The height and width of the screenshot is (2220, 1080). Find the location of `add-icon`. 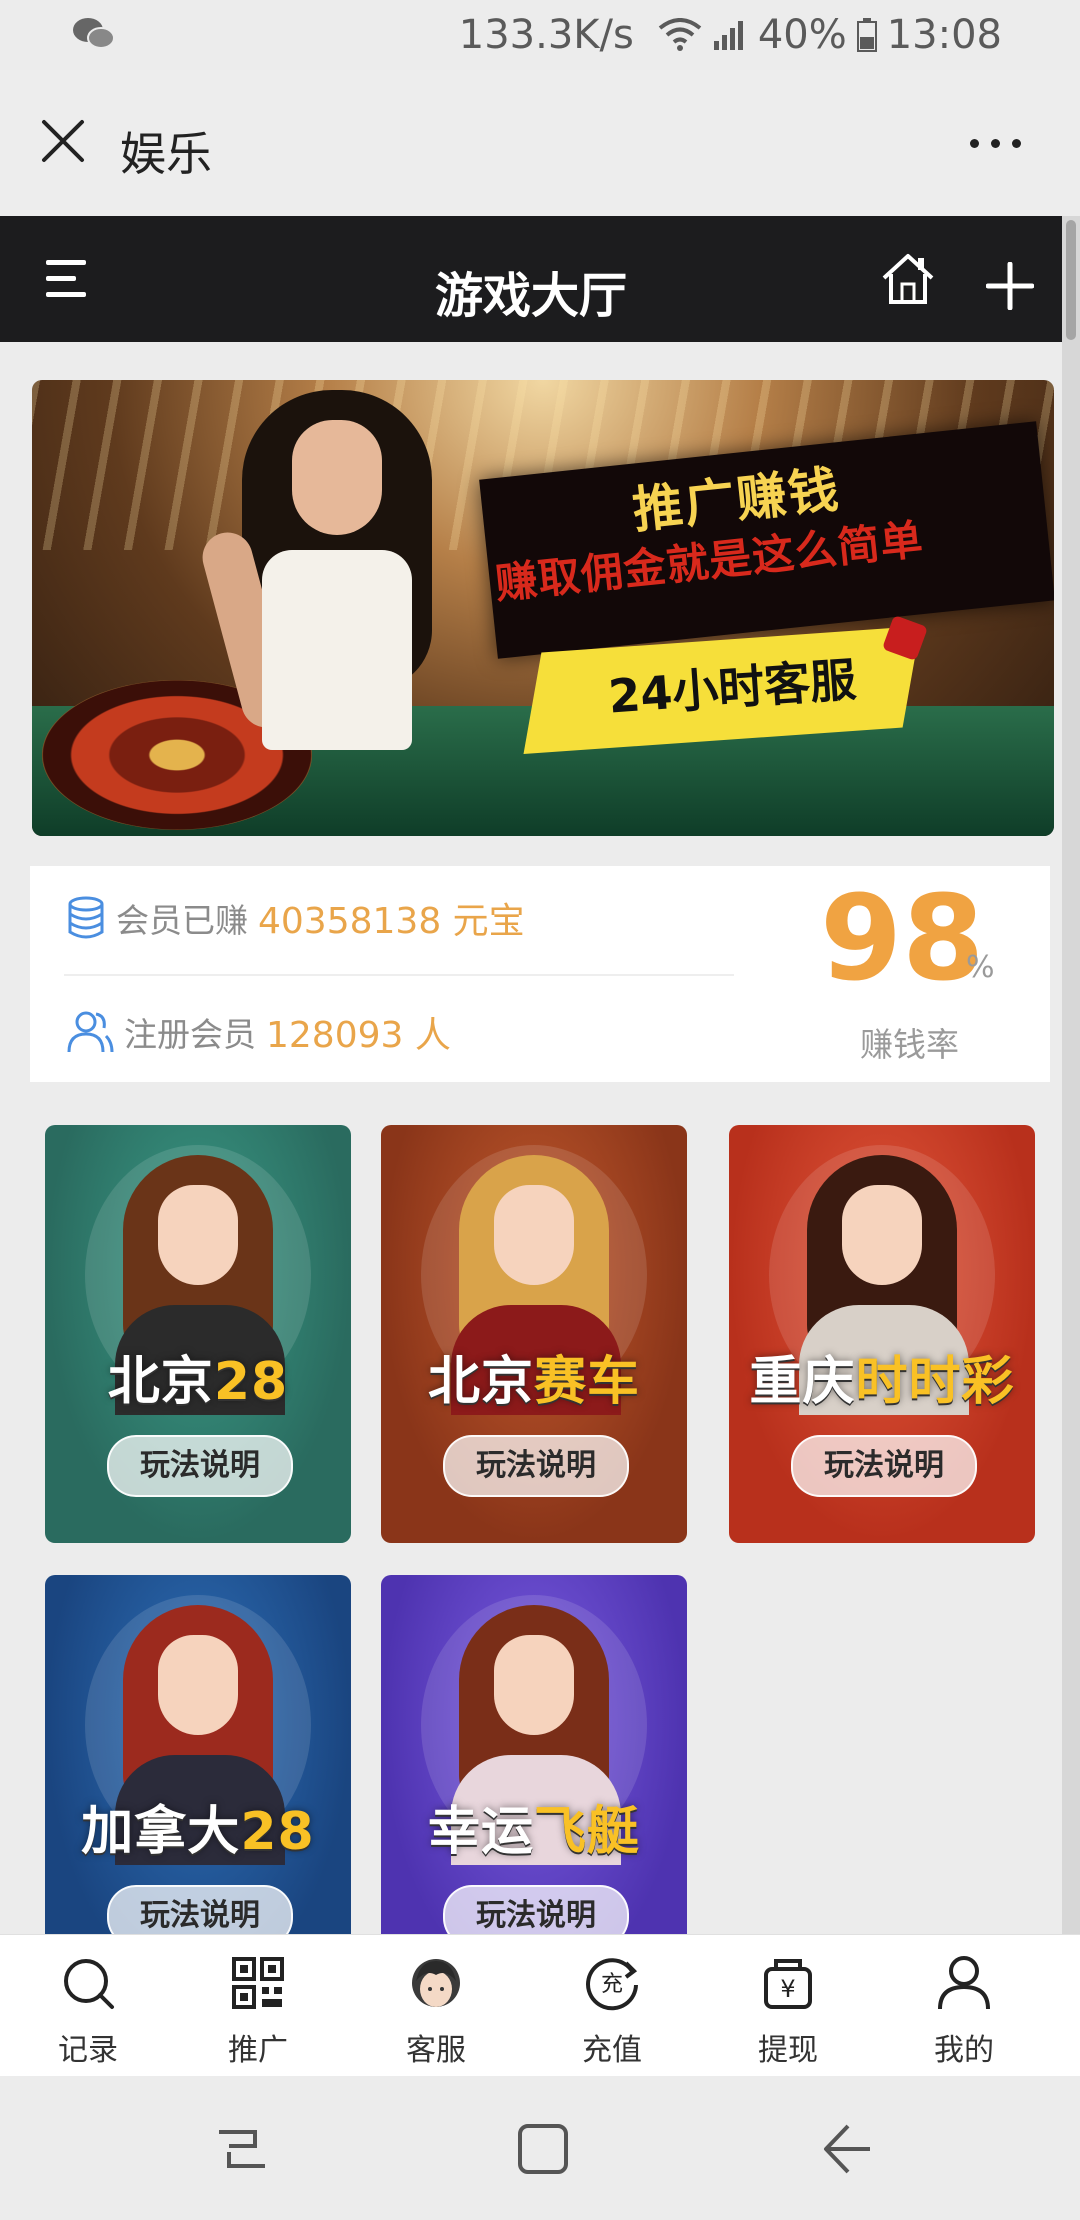

add-icon is located at coordinates (1010, 286).